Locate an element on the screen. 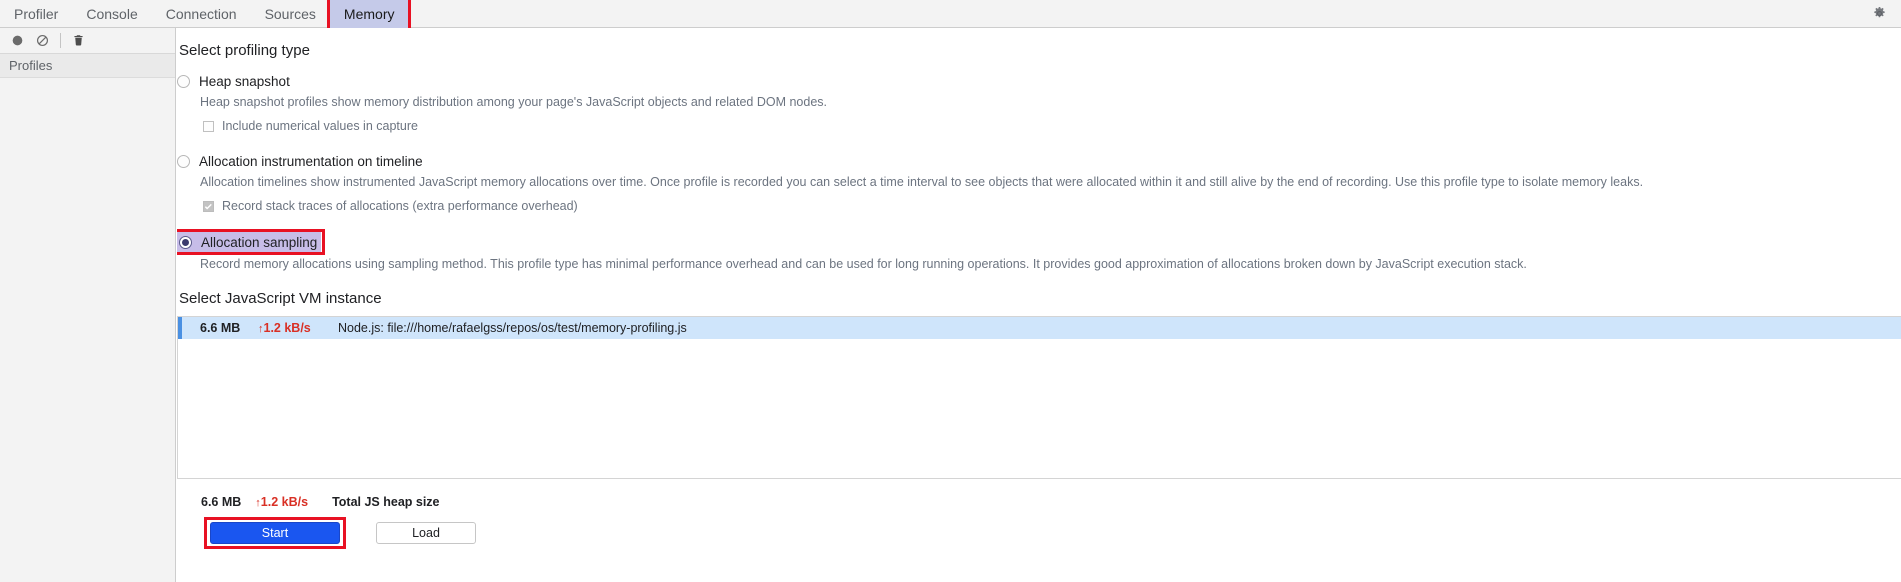 This screenshot has height=582, width=1901. tab-label: Memory is located at coordinates (369, 13).